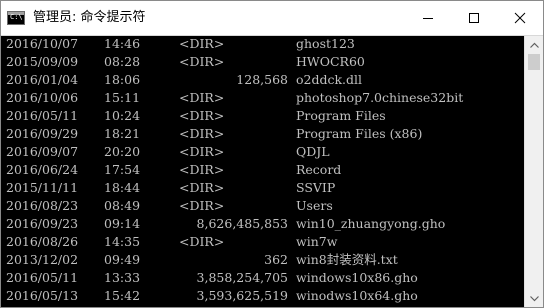 The width and height of the screenshot is (544, 308). What do you see at coordinates (242, 295) in the screenshot?
I see `file-size: 3,593,625,519` at bounding box center [242, 295].